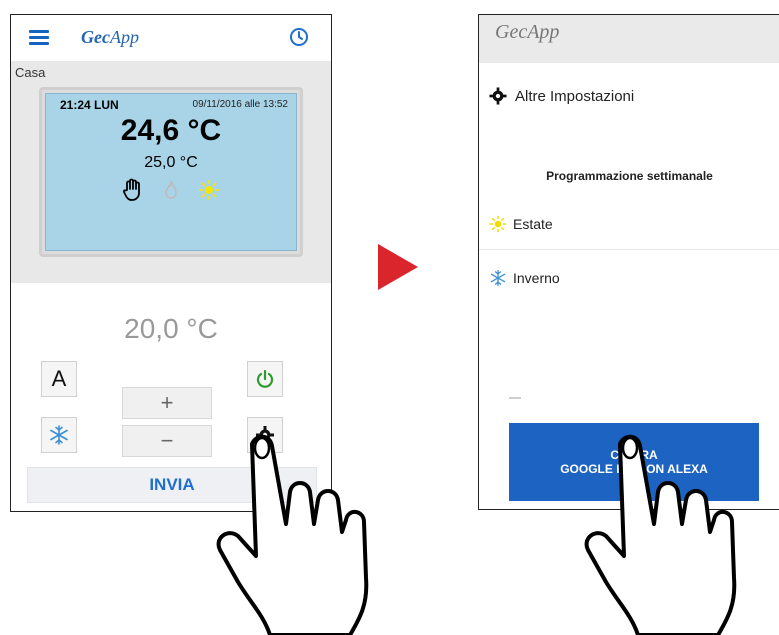  What do you see at coordinates (398, 267) in the screenshot?
I see `arrow-right-icon` at bounding box center [398, 267].